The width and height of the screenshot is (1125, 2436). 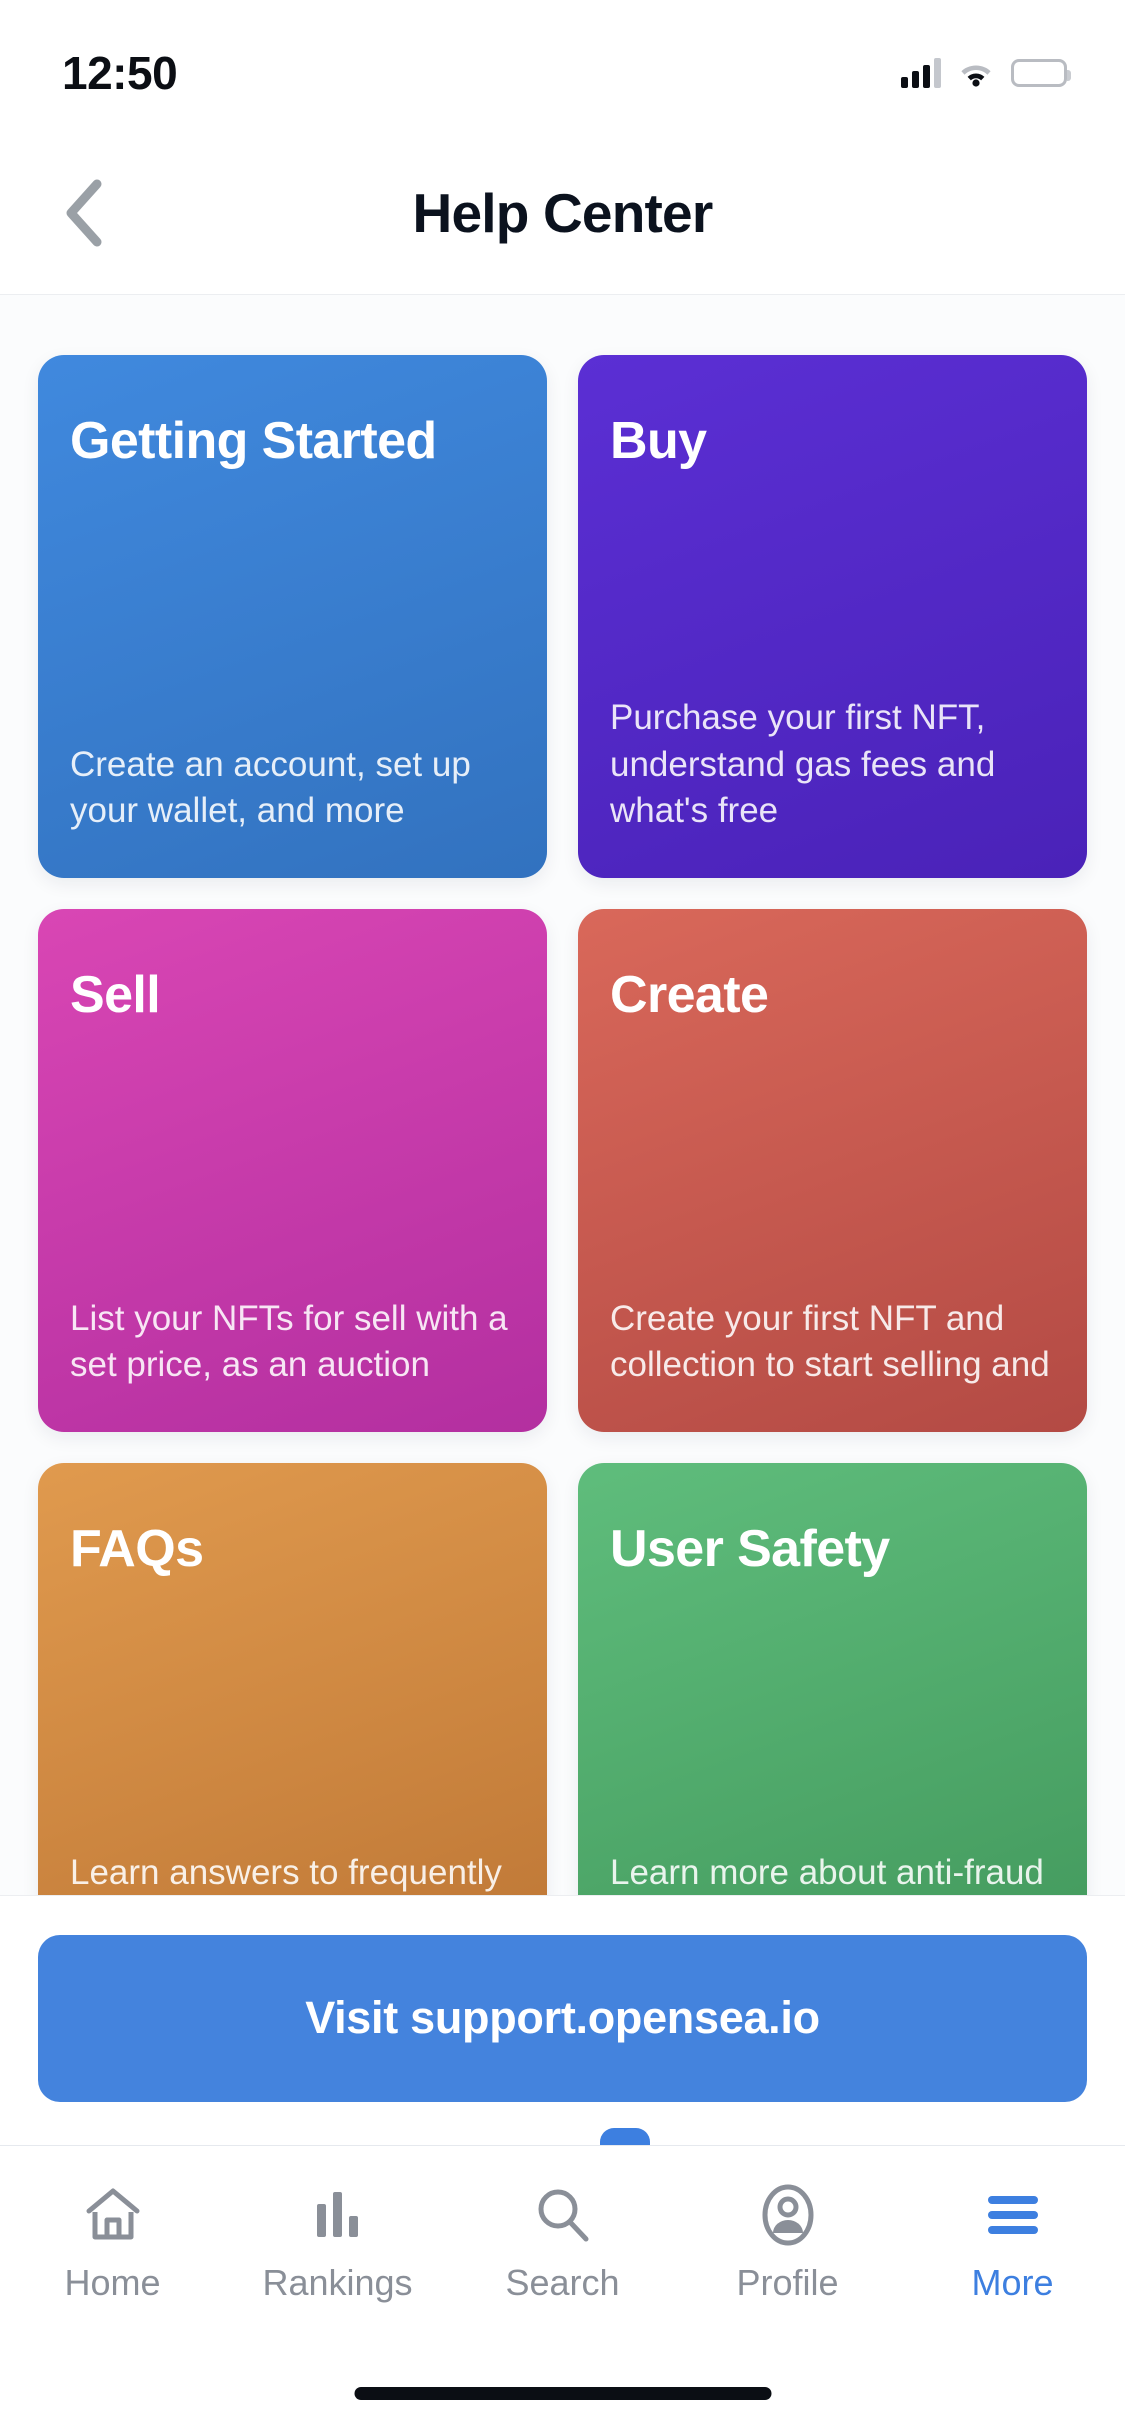 What do you see at coordinates (338, 2215) in the screenshot?
I see `bar-chart-icon` at bounding box center [338, 2215].